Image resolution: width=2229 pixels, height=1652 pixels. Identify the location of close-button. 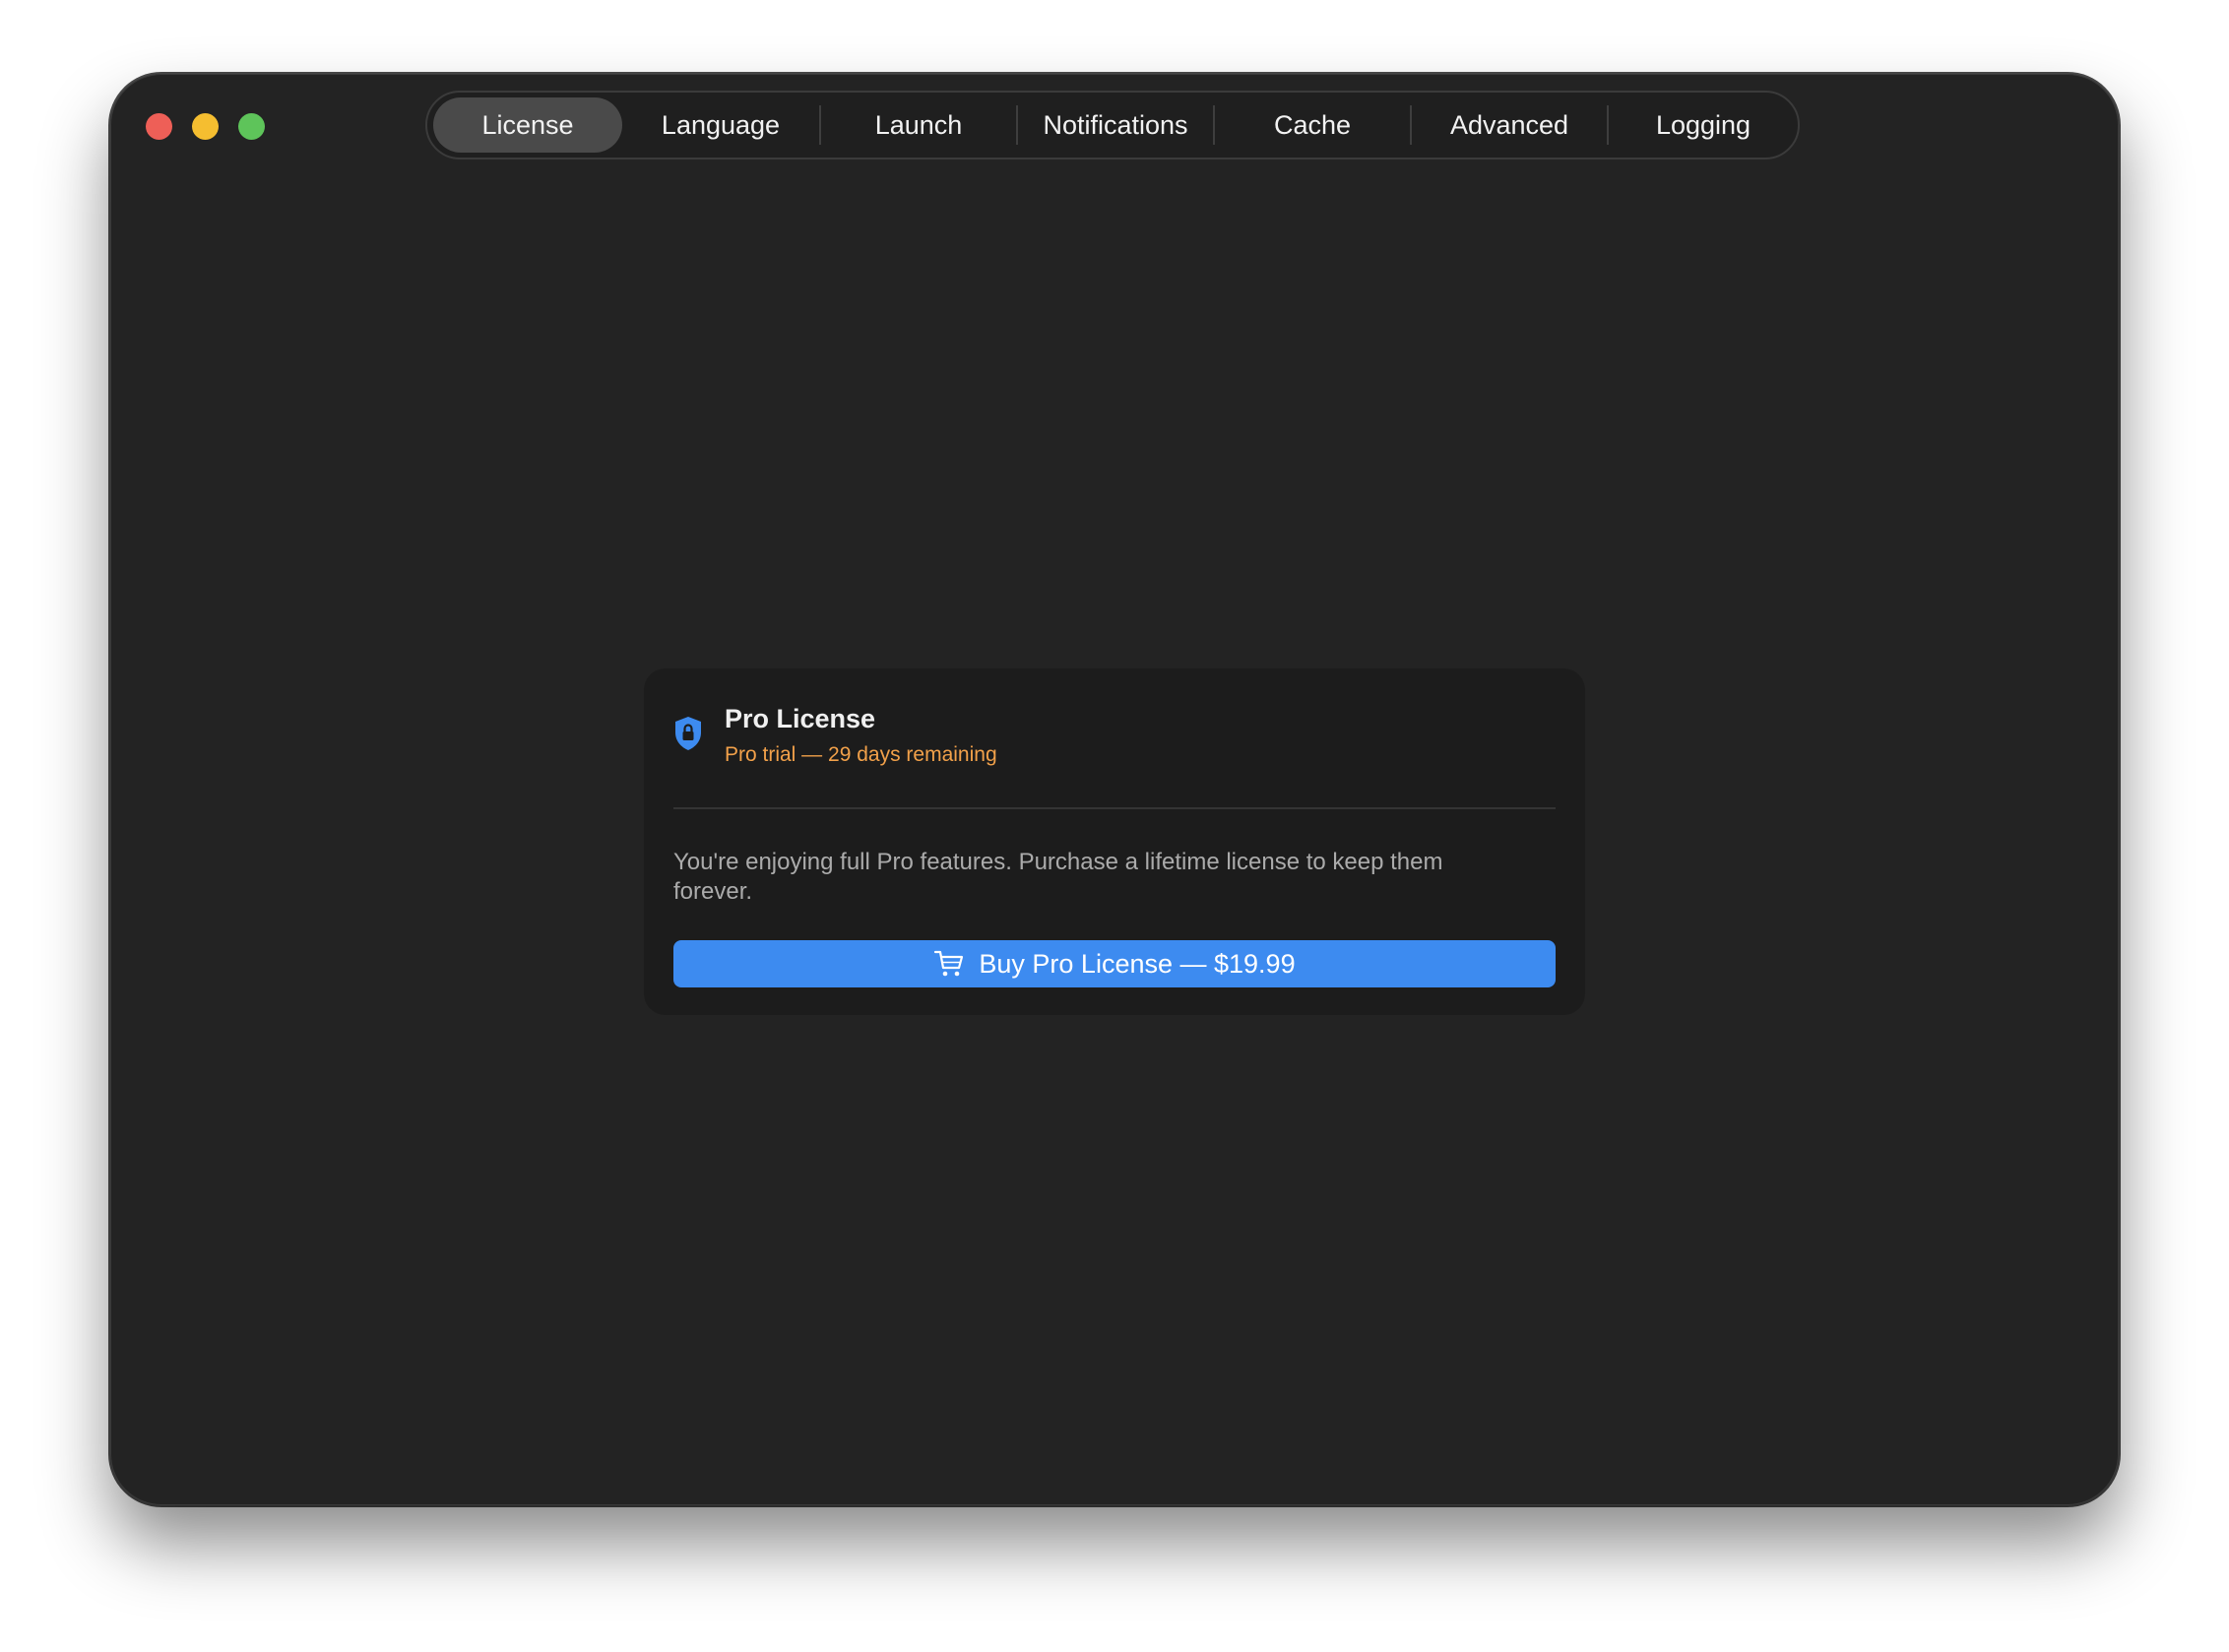
(159, 127).